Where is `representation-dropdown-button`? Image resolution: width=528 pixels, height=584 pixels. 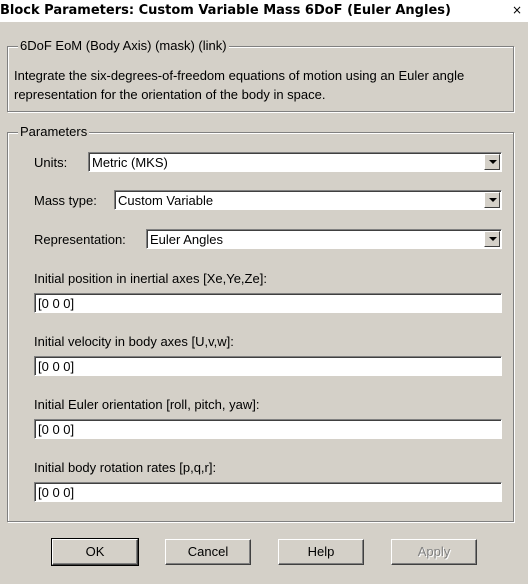 representation-dropdown-button is located at coordinates (492, 239).